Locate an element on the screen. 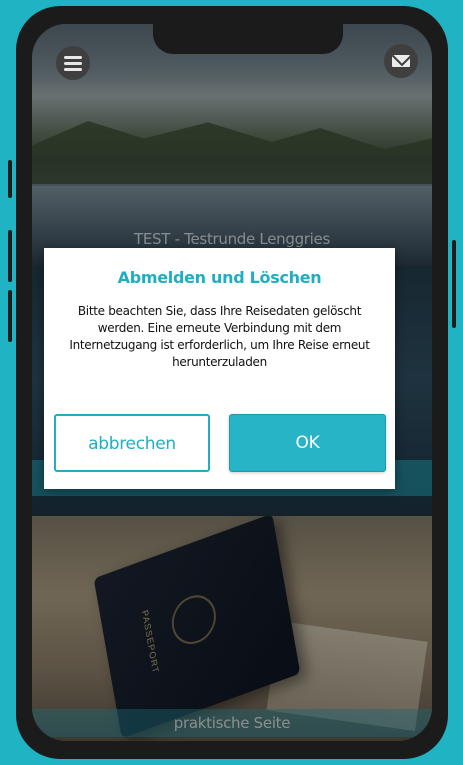 The image size is (463, 765). ok-button: OK is located at coordinates (307, 443).